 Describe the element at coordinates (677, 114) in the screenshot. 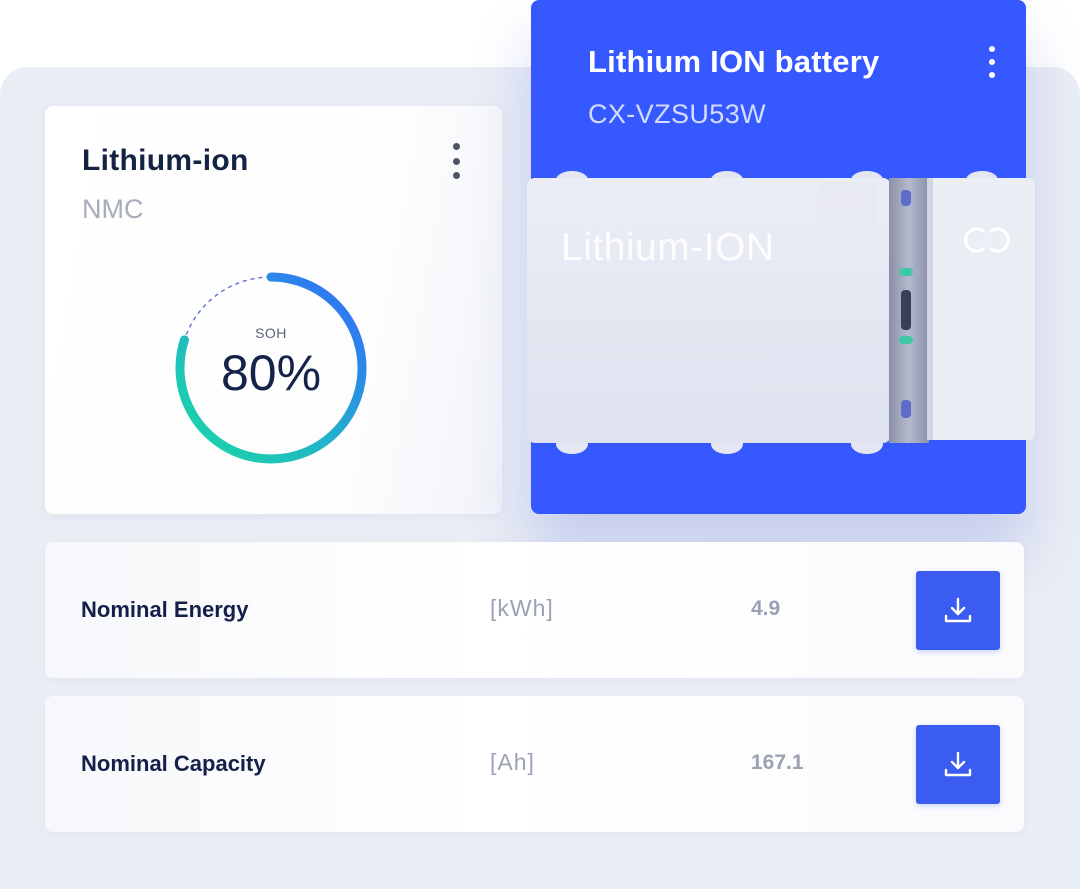

I see `battery-serial: CX-VZSU53W` at that location.